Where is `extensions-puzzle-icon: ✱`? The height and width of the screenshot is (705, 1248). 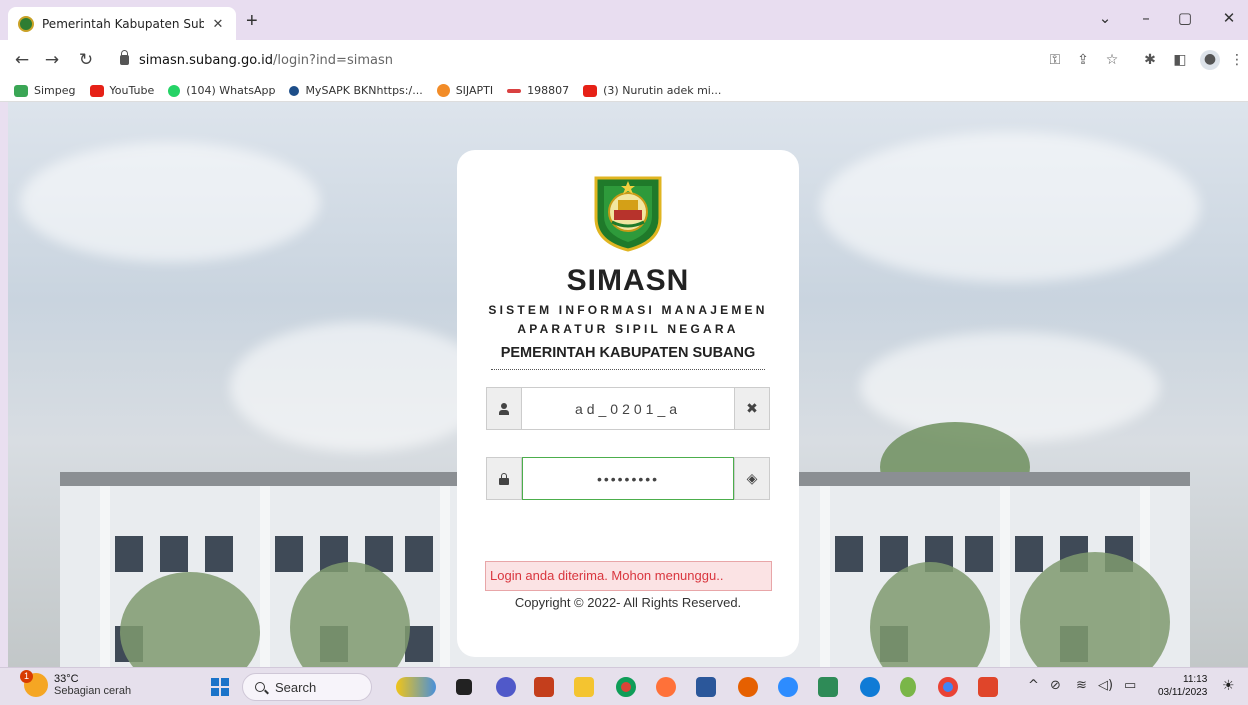 extensions-puzzle-icon: ✱ is located at coordinates (1150, 60).